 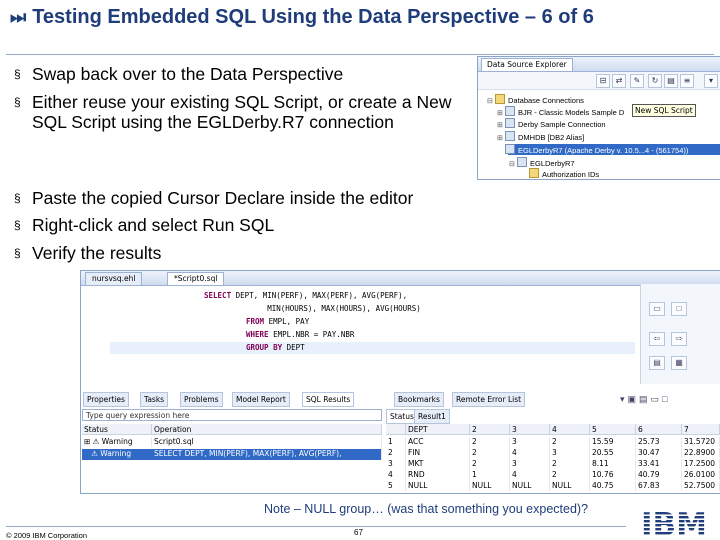 What do you see at coordinates (542, 162) in the screenshot?
I see `tree-item-eglderbyr7-db: ⊟ EGLDerbyR7` at bounding box center [542, 162].